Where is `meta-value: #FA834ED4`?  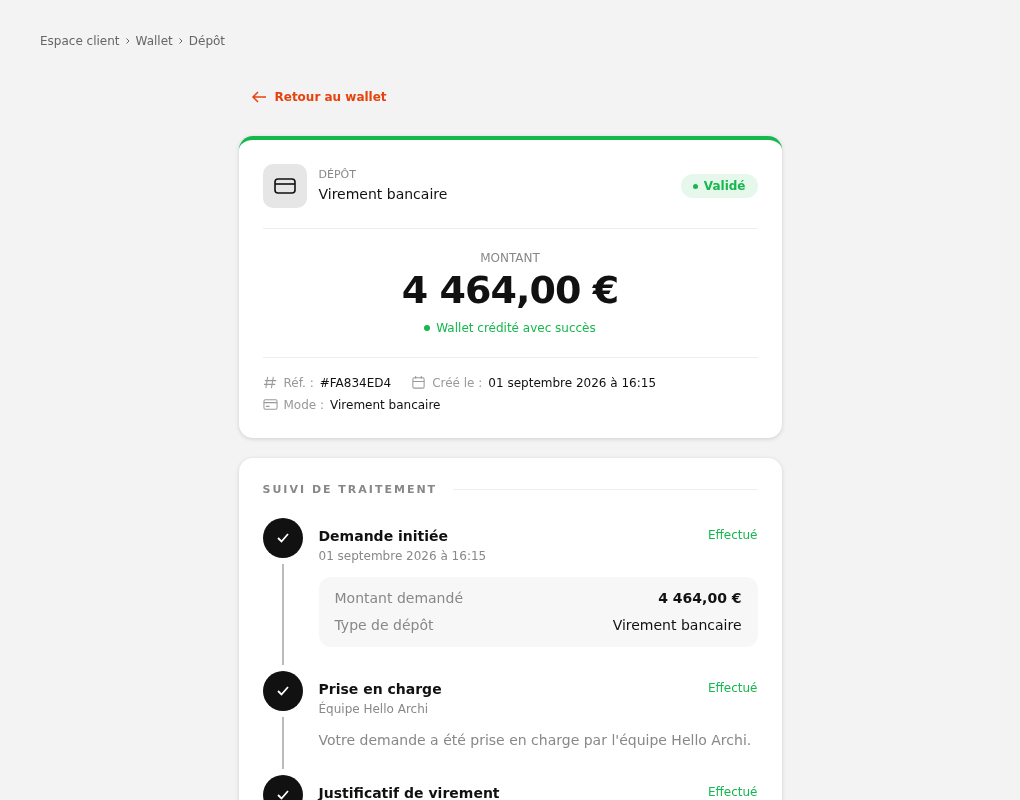 meta-value: #FA834ED4 is located at coordinates (355, 383).